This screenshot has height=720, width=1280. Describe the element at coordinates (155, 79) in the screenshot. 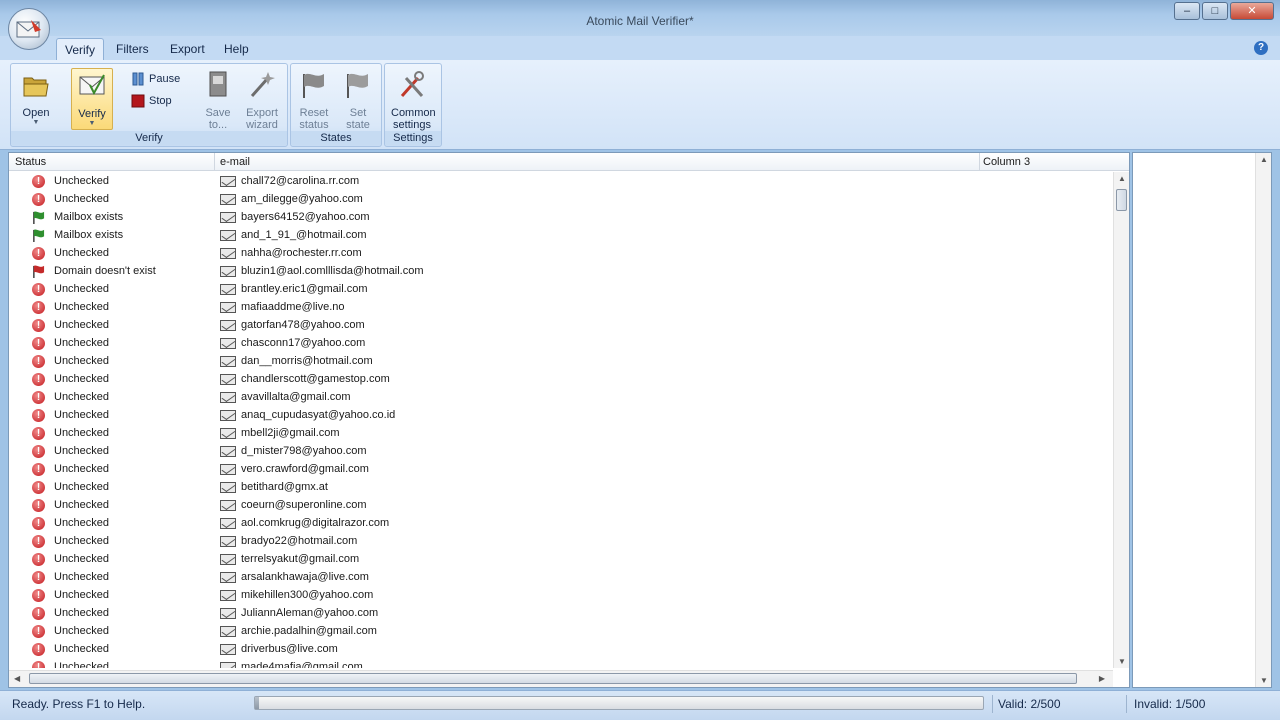

I see `pause-button: Pause` at that location.